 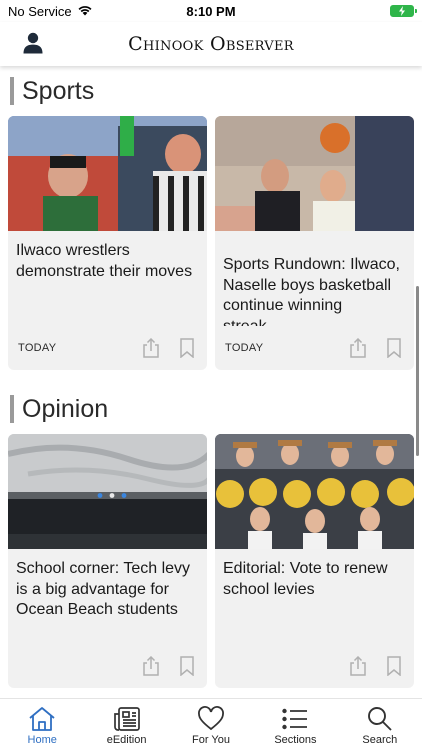 I want to click on tab-search: Search, so click(x=380, y=724).